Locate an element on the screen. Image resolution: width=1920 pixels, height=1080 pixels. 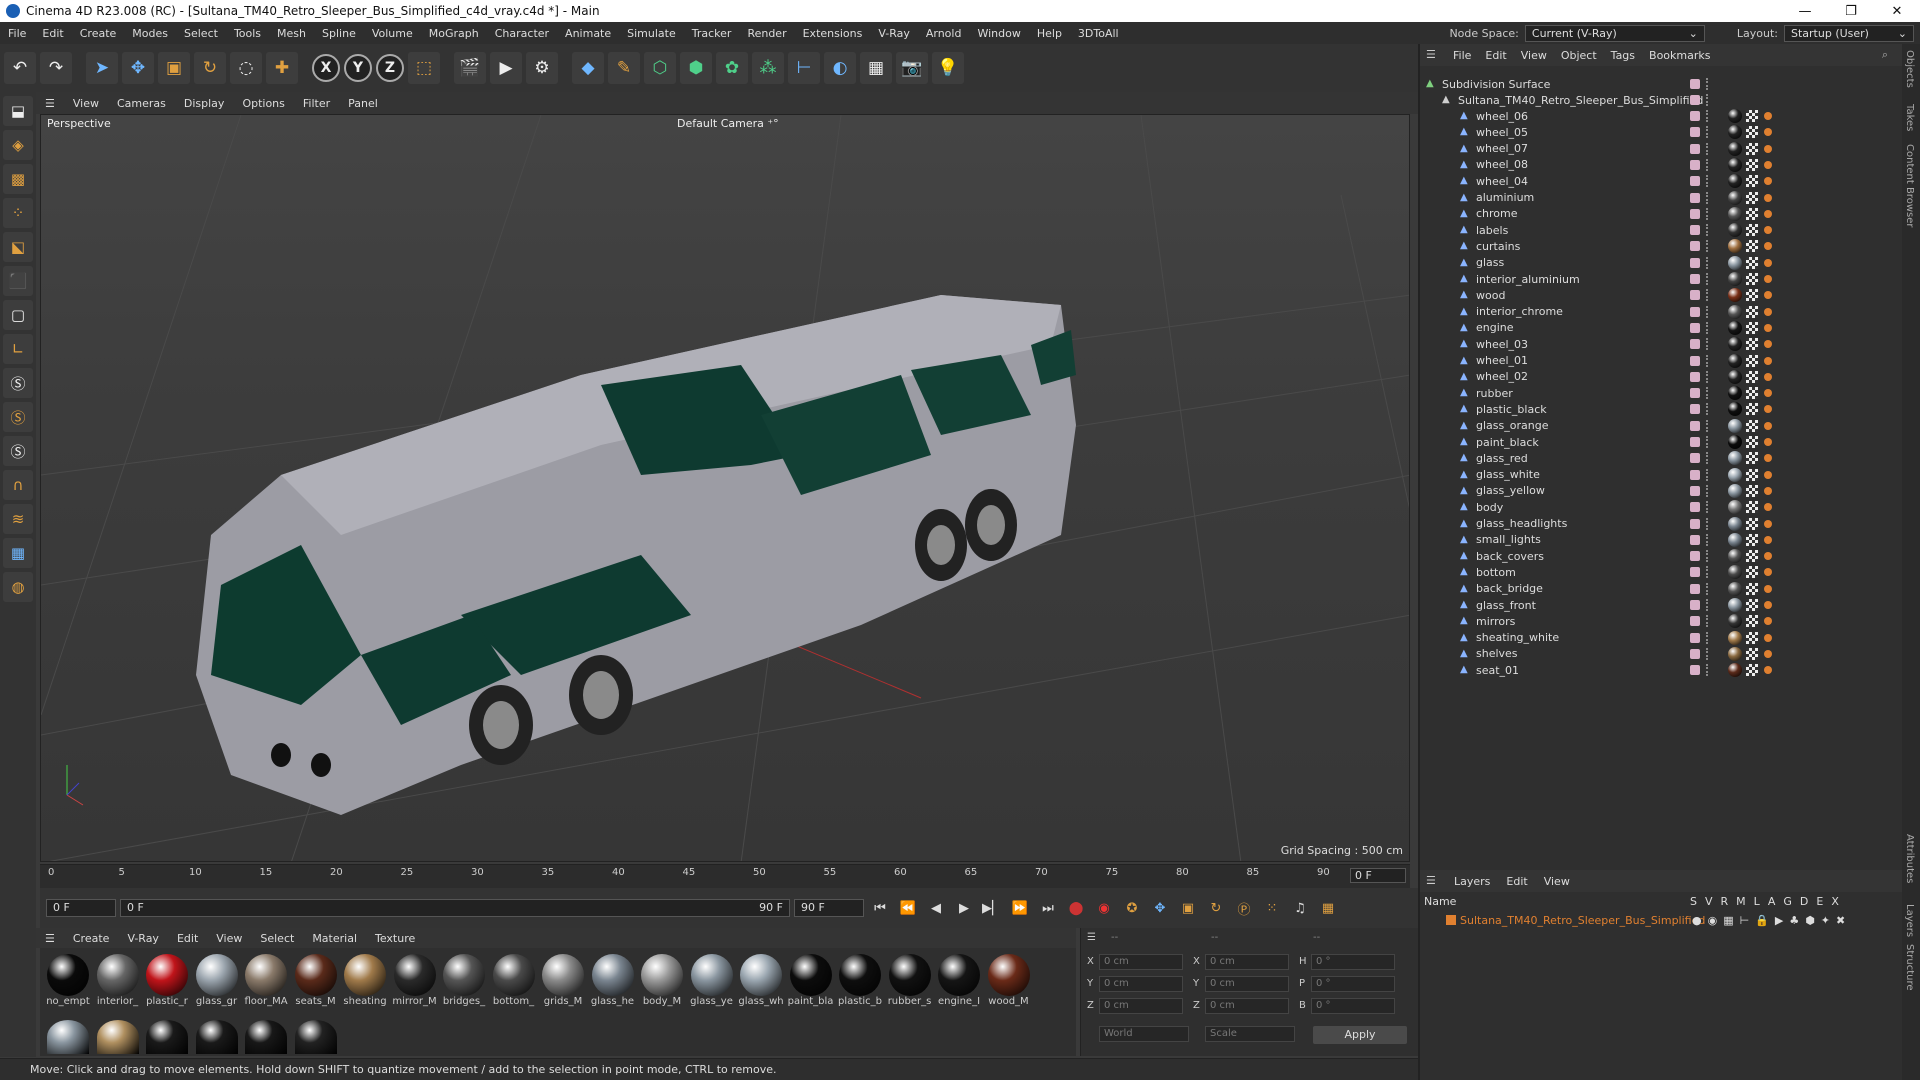
start-frame-field: 0 F is located at coordinates (81, 908).